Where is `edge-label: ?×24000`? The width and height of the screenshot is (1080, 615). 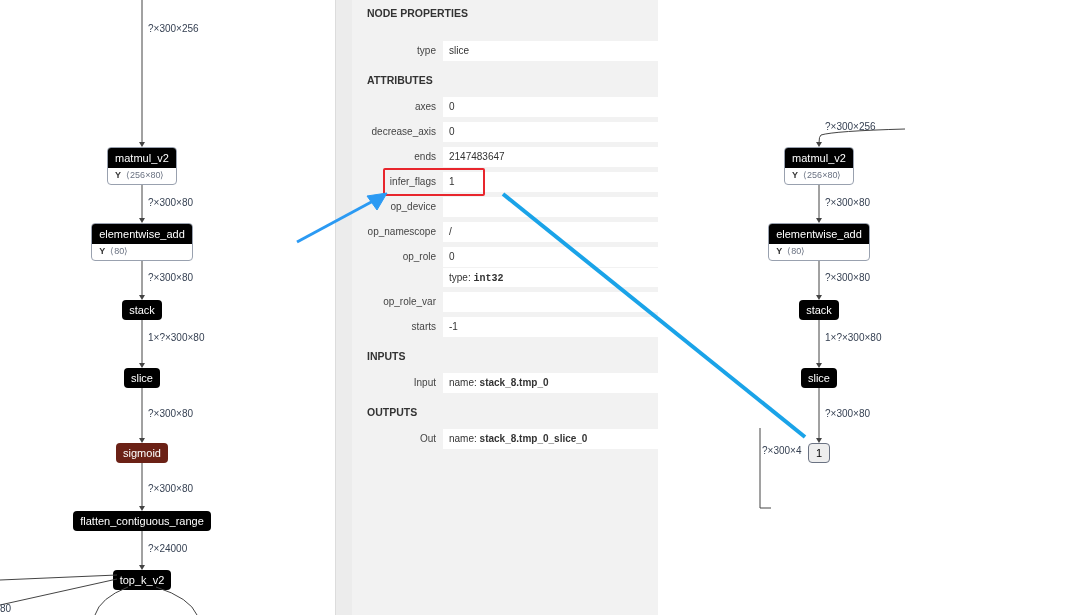 edge-label: ?×24000 is located at coordinates (168, 549).